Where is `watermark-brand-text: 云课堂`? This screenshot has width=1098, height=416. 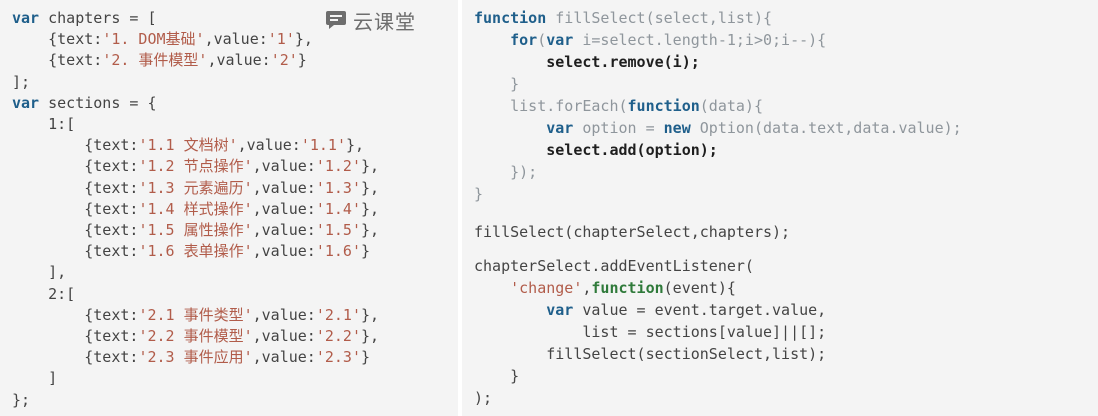 watermark-brand-text: 云课堂 is located at coordinates (384, 21).